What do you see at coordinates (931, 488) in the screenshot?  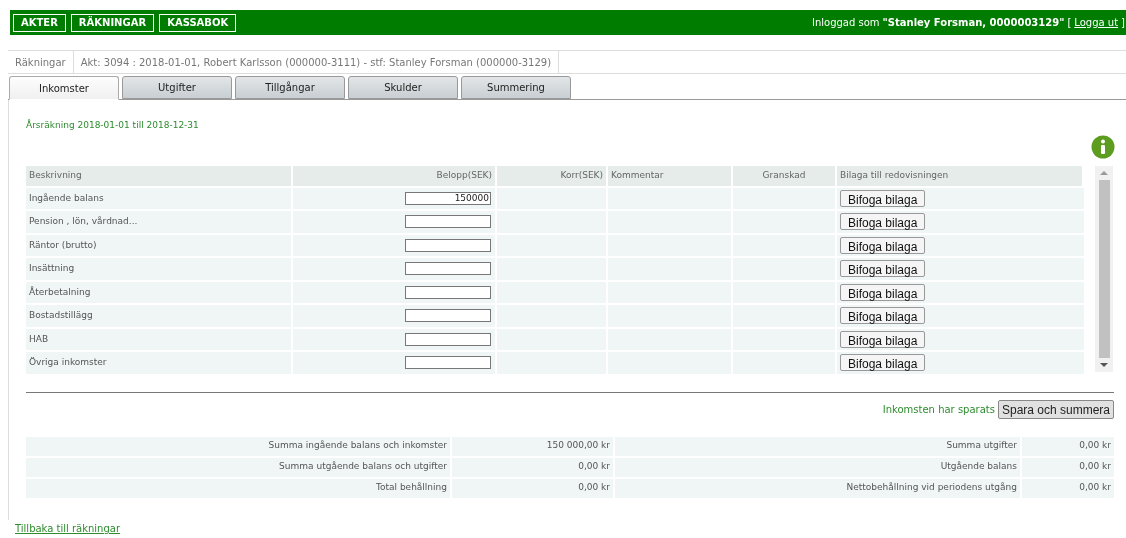 I see `summary-label: Nettobehållning vid periodens utgång` at bounding box center [931, 488].